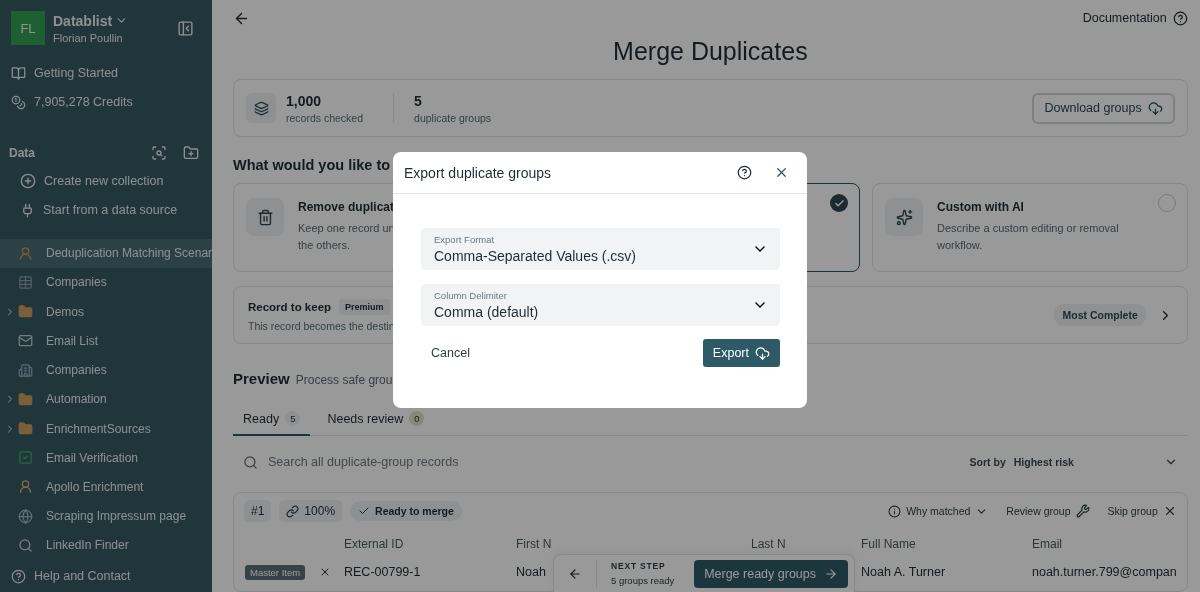  Describe the element at coordinates (106, 210) in the screenshot. I see `sidebar-action: Start from a data source` at that location.